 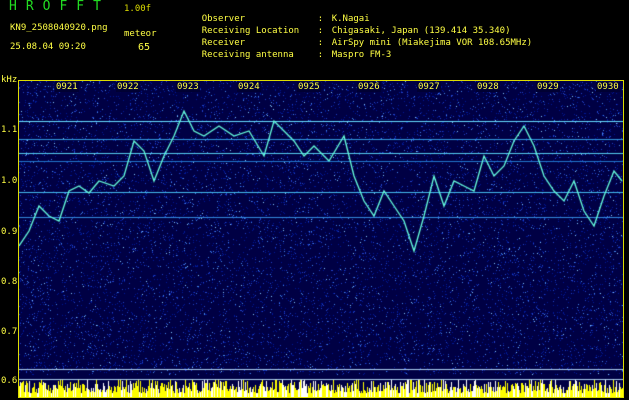 What do you see at coordinates (9, 232) in the screenshot?
I see `y-axis-label: 0.9` at bounding box center [9, 232].